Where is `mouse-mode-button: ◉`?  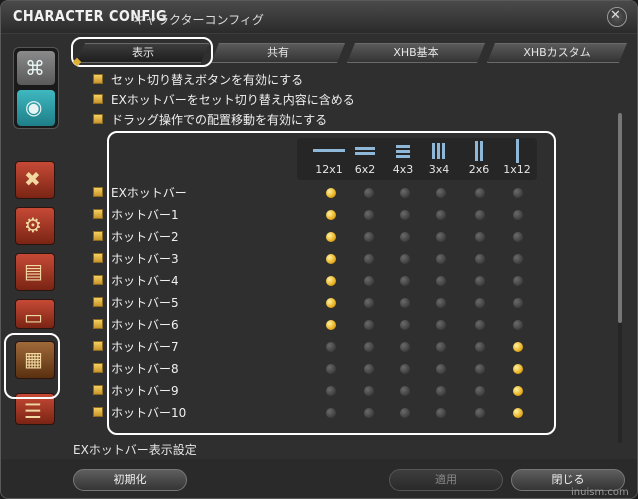
mouse-mode-button: ◉ is located at coordinates (36, 108).